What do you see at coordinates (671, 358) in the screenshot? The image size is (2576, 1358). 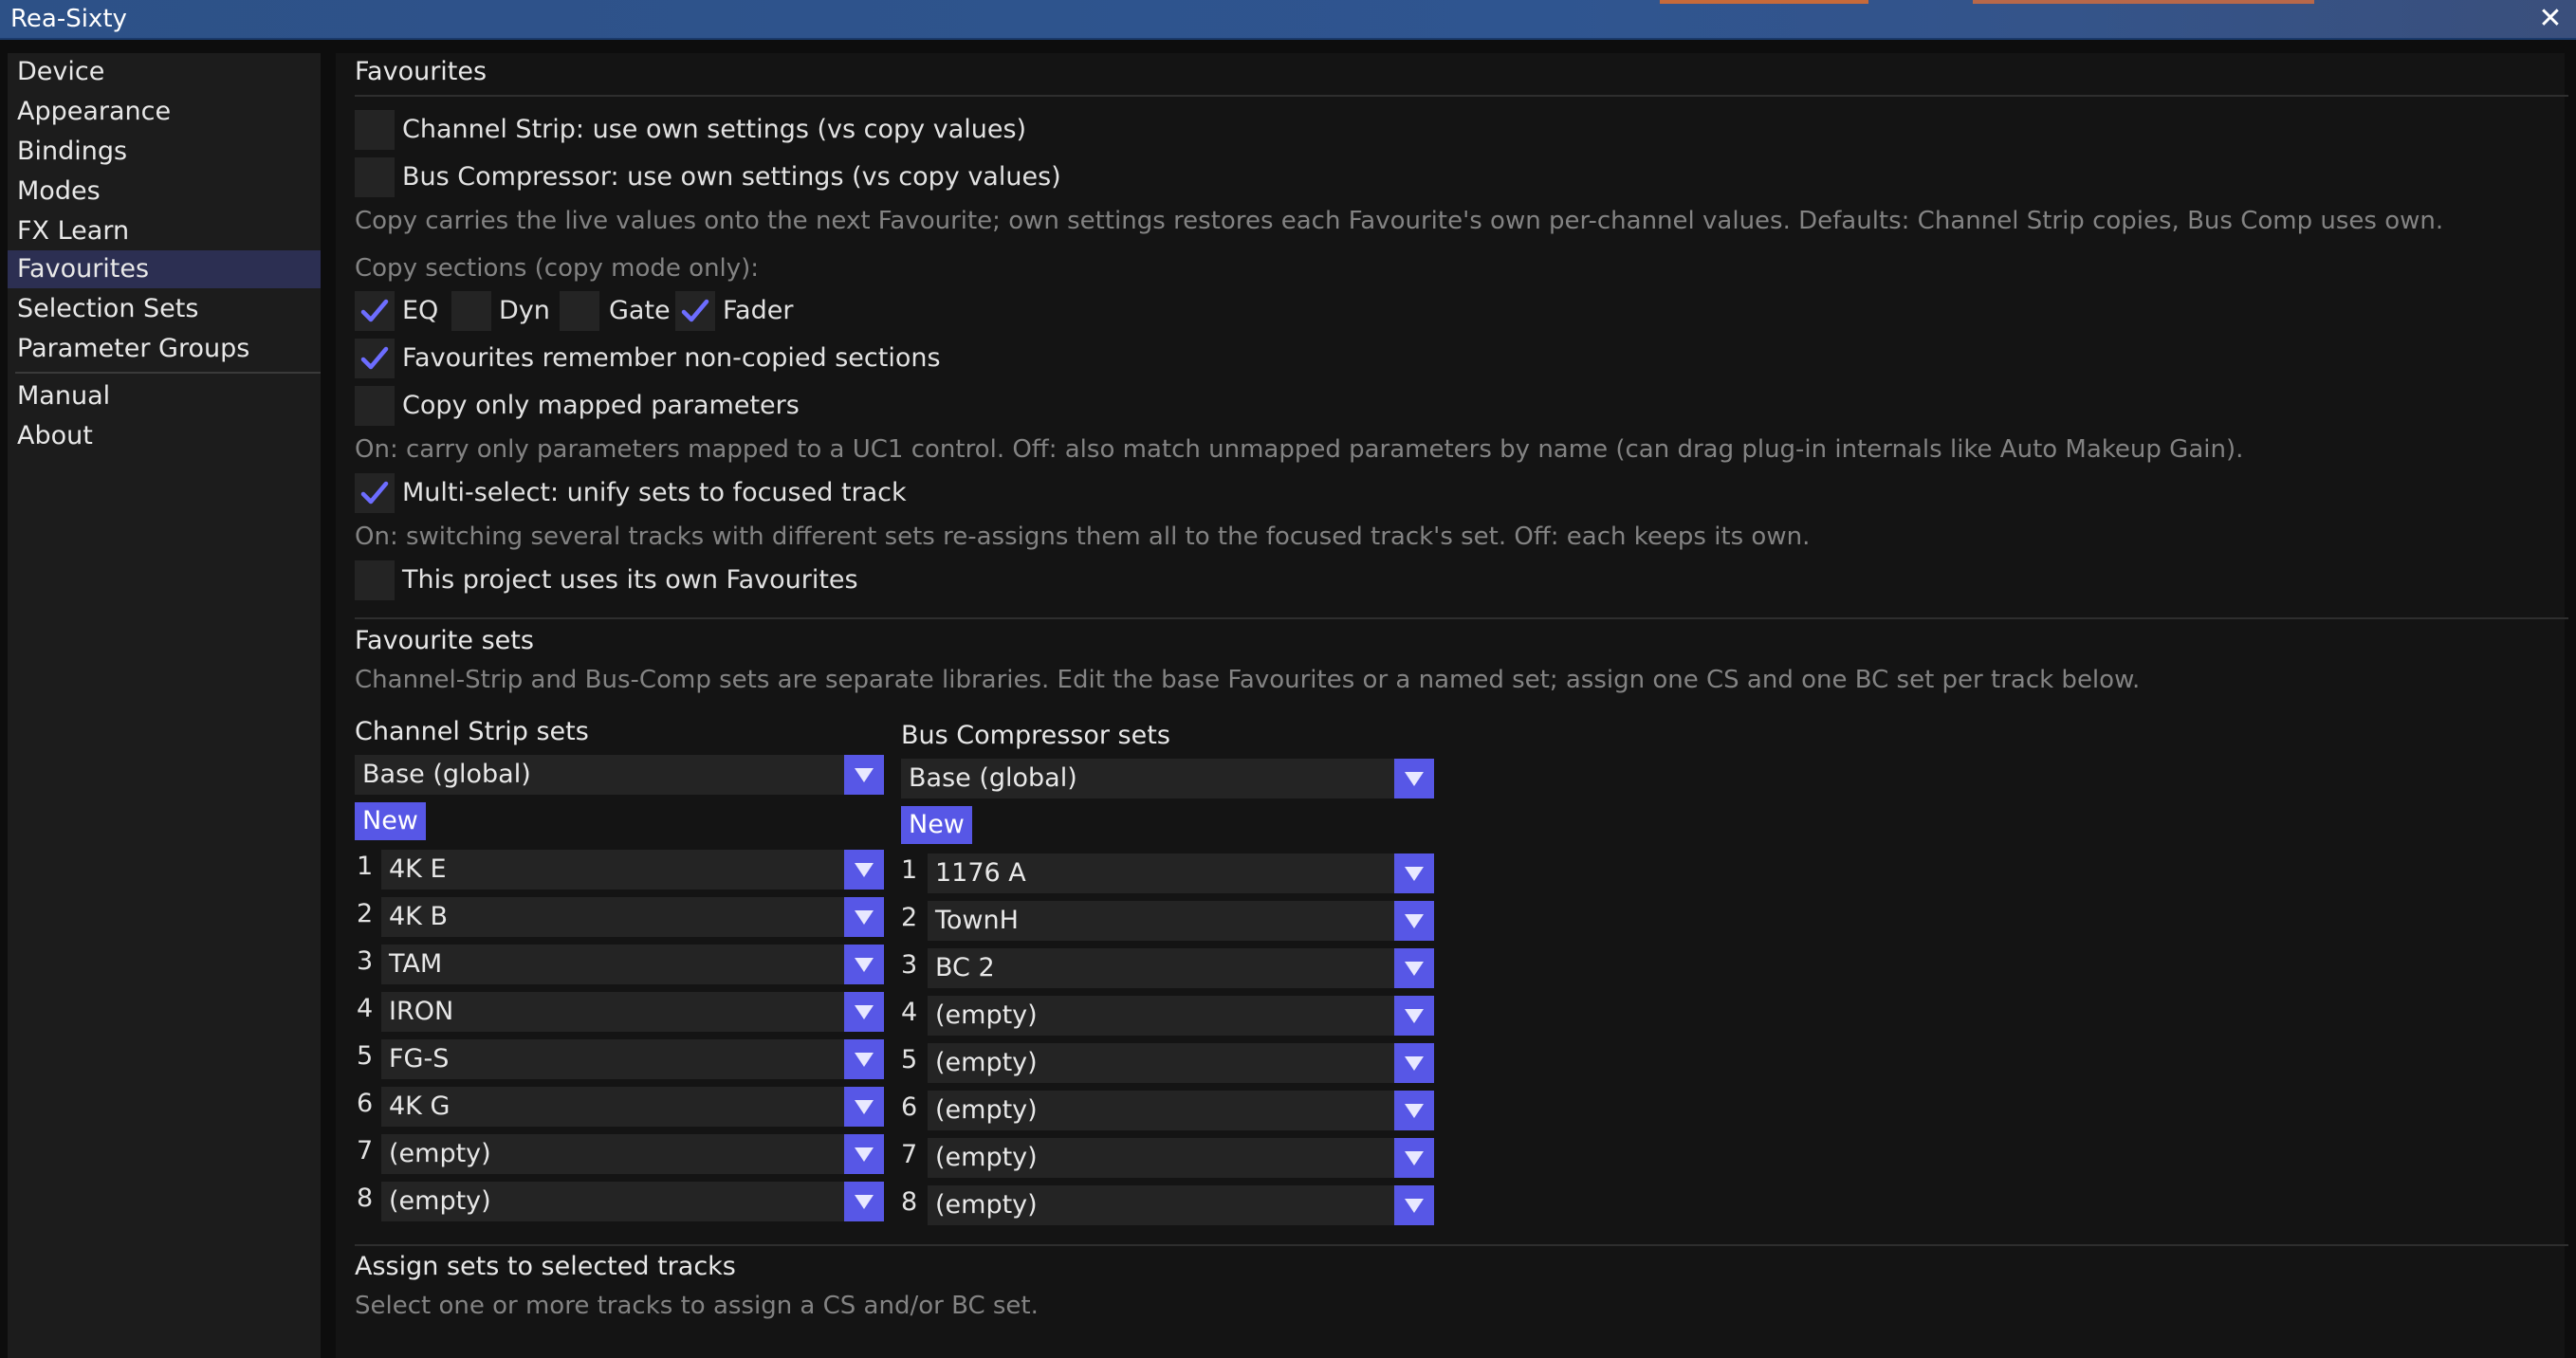 I see `remember-noncopied-label: Favourites remember non-copied sections` at bounding box center [671, 358].